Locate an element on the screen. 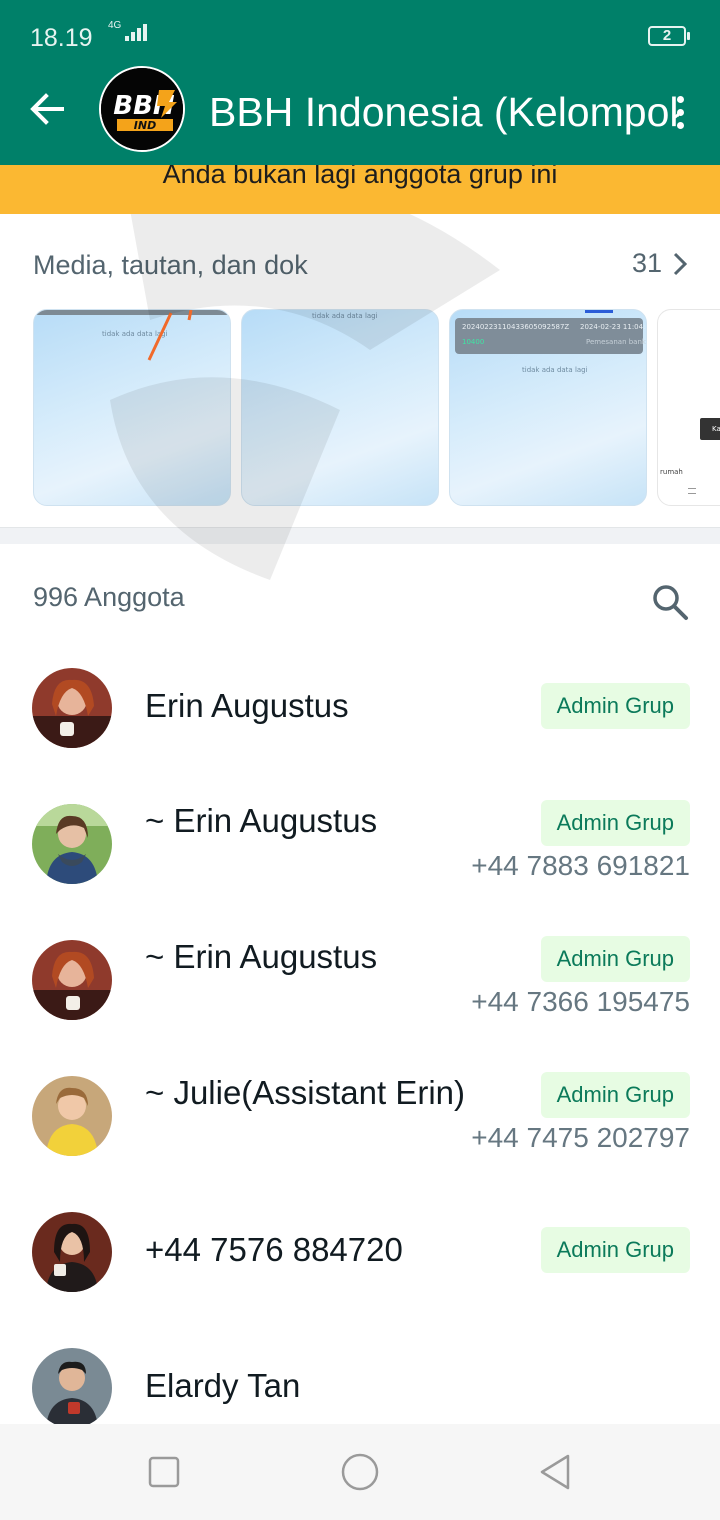 This screenshot has width=720, height=1520. section-divider is located at coordinates (360, 535).